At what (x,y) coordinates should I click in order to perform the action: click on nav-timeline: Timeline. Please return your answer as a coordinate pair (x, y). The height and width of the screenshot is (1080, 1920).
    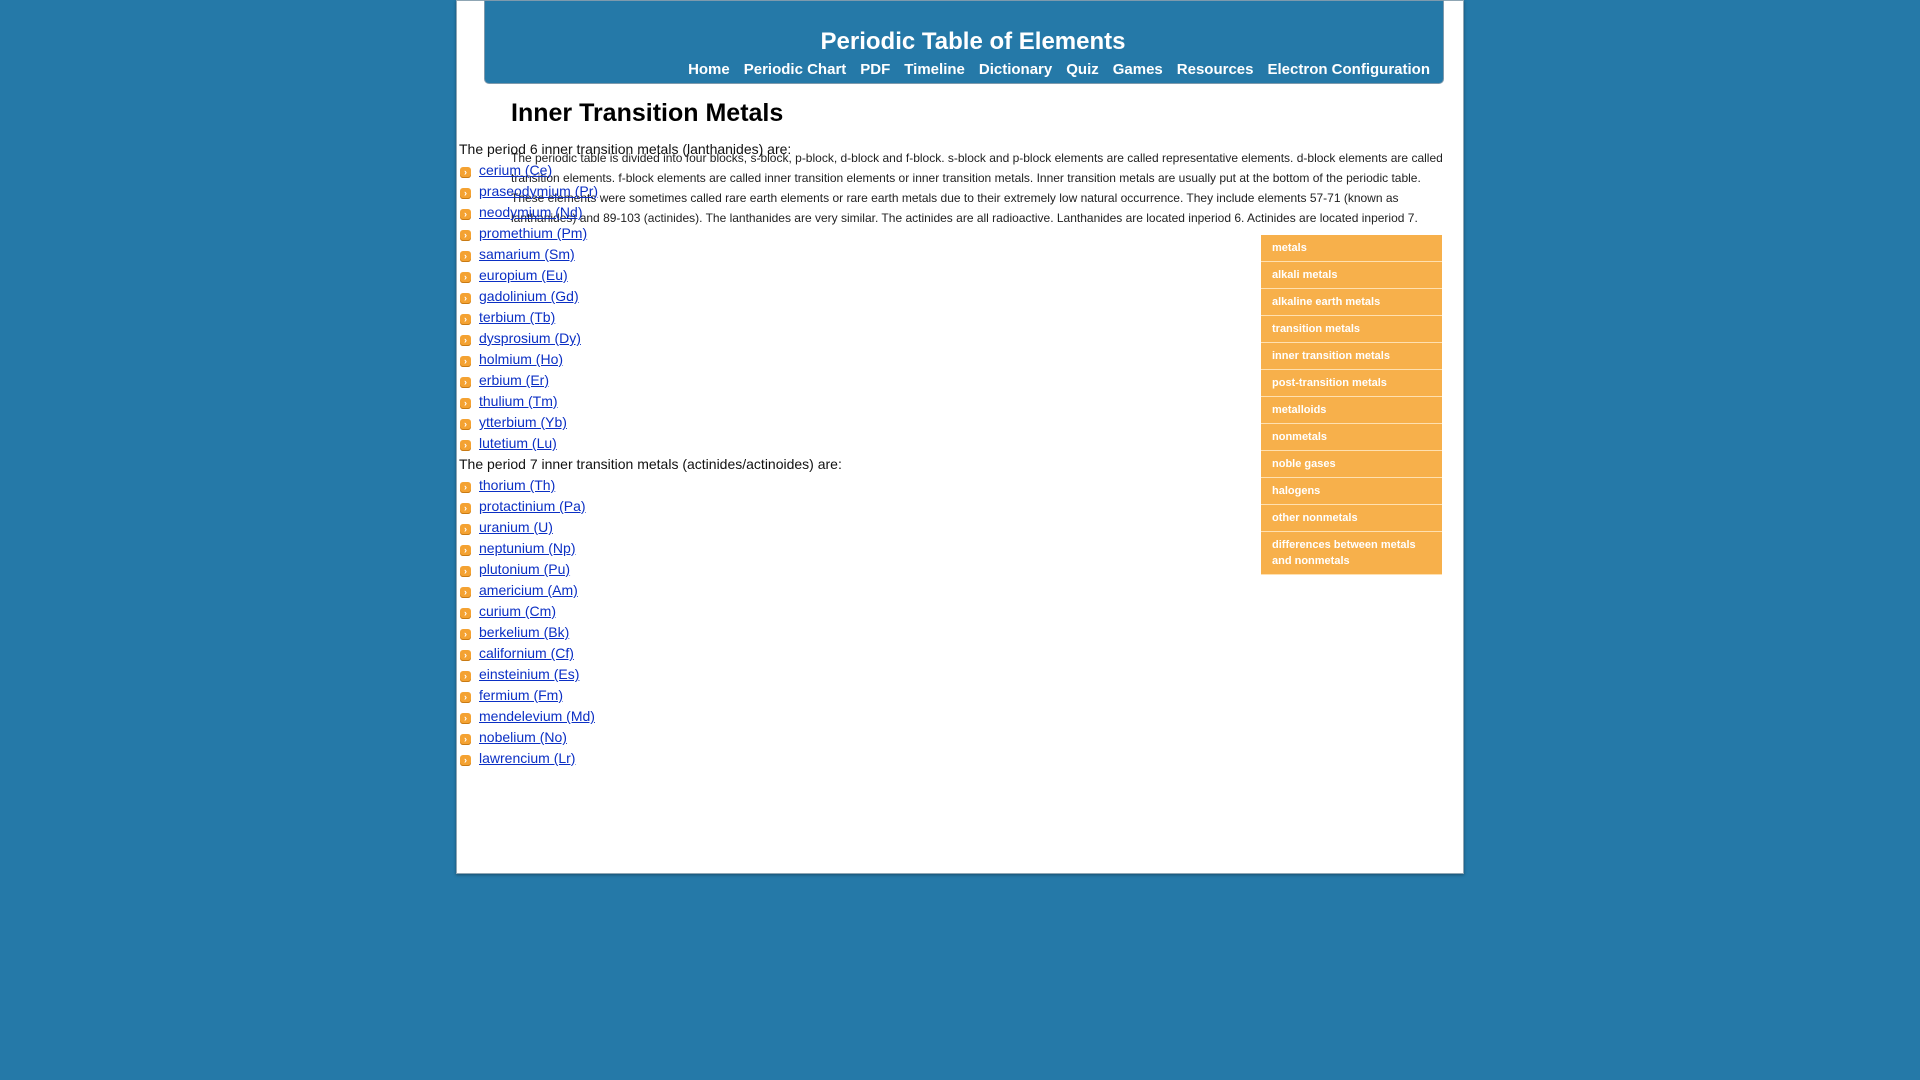
    Looking at the image, I should click on (934, 69).